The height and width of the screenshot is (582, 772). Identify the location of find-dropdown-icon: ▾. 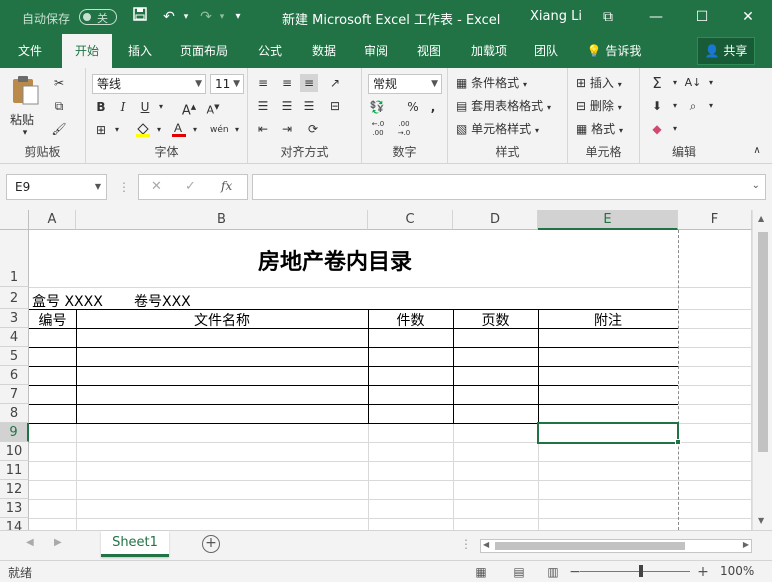
(711, 106).